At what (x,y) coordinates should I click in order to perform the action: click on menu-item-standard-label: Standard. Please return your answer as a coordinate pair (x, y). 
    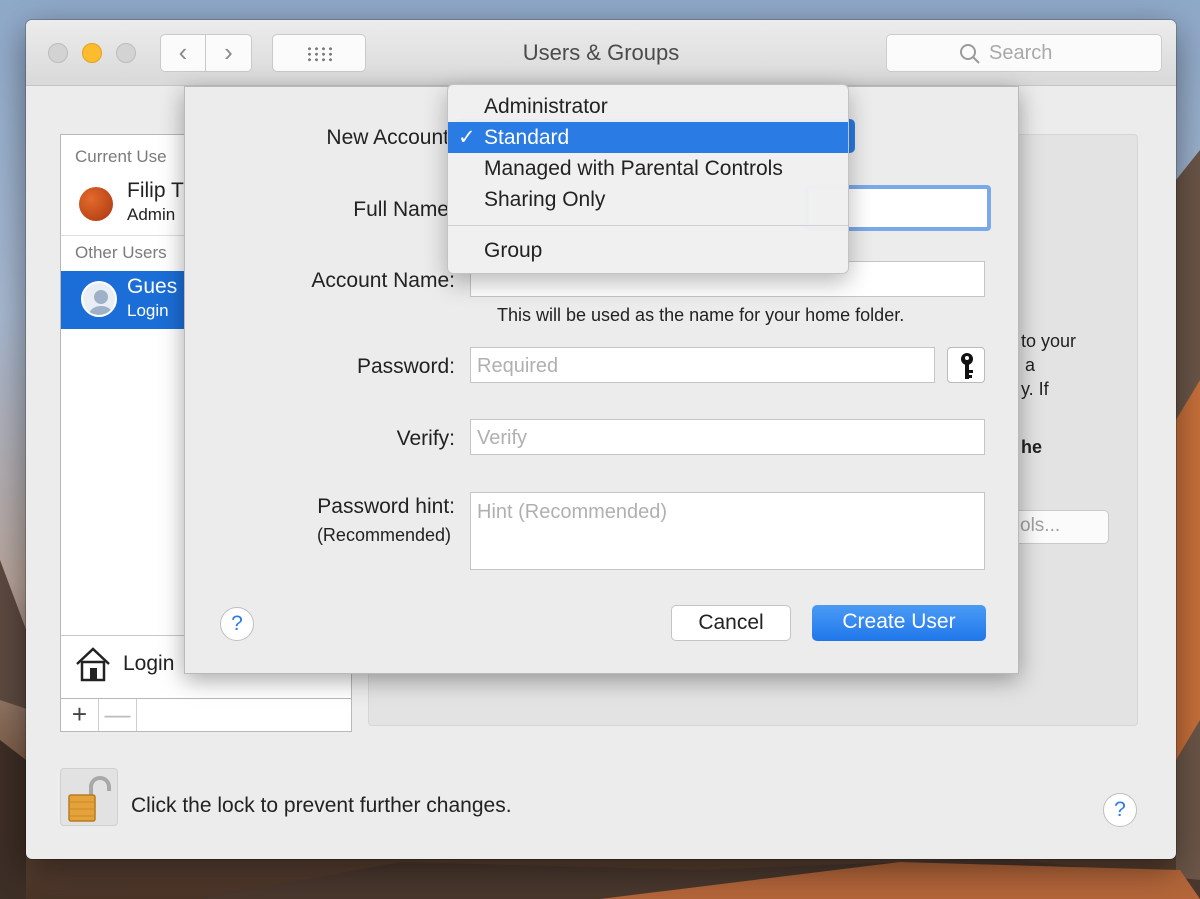
    Looking at the image, I should click on (527, 137).